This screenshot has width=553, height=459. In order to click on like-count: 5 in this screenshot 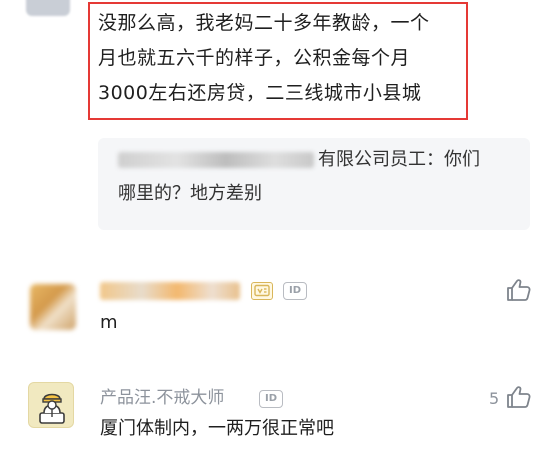, I will do `click(494, 398)`.